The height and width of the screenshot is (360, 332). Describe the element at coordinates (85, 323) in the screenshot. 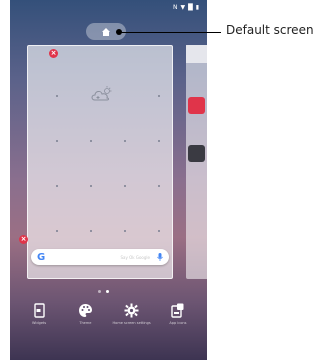

I see `theme-label: Theme` at that location.